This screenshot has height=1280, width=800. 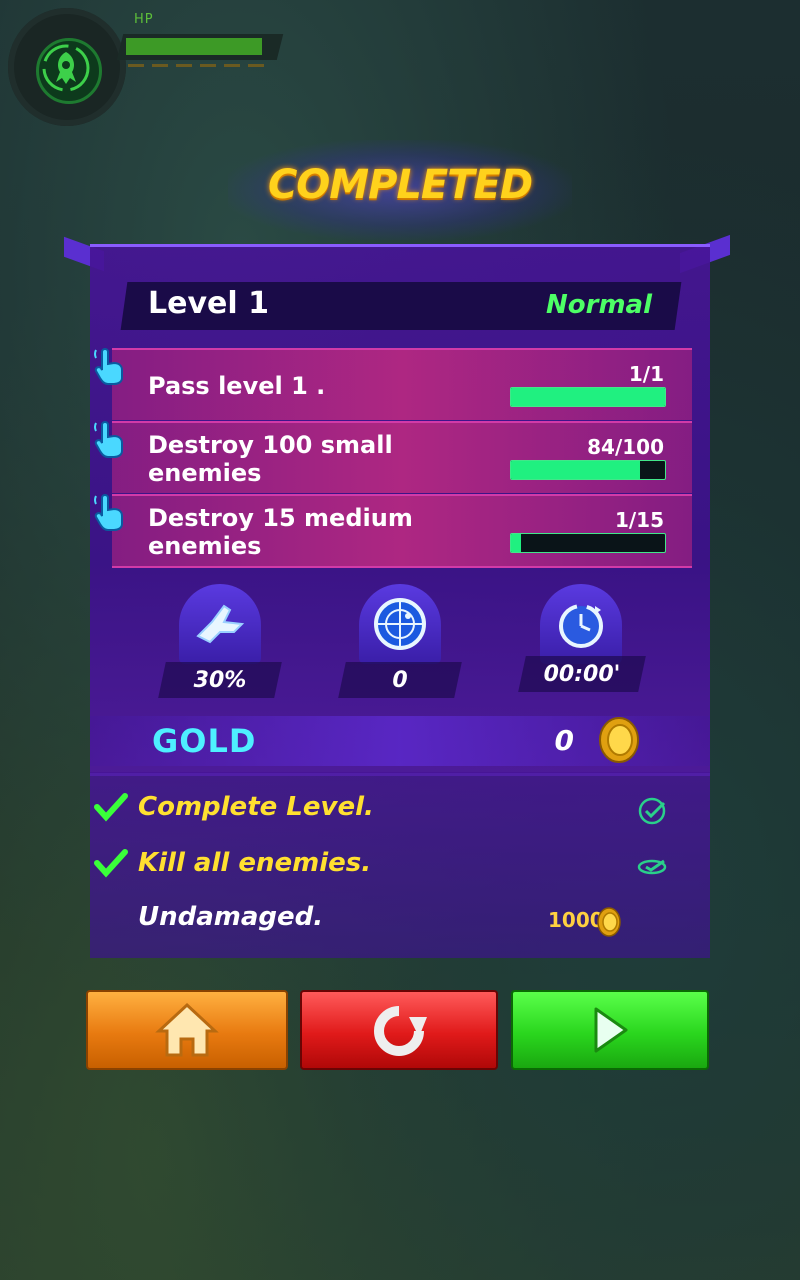 I want to click on clock-icon, so click(x=581, y=626).